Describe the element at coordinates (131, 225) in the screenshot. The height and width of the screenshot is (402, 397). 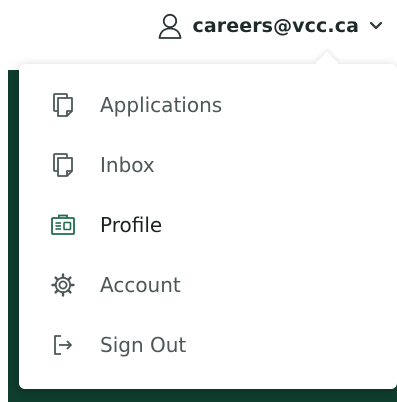
I see `menu-item-label: Profile` at that location.